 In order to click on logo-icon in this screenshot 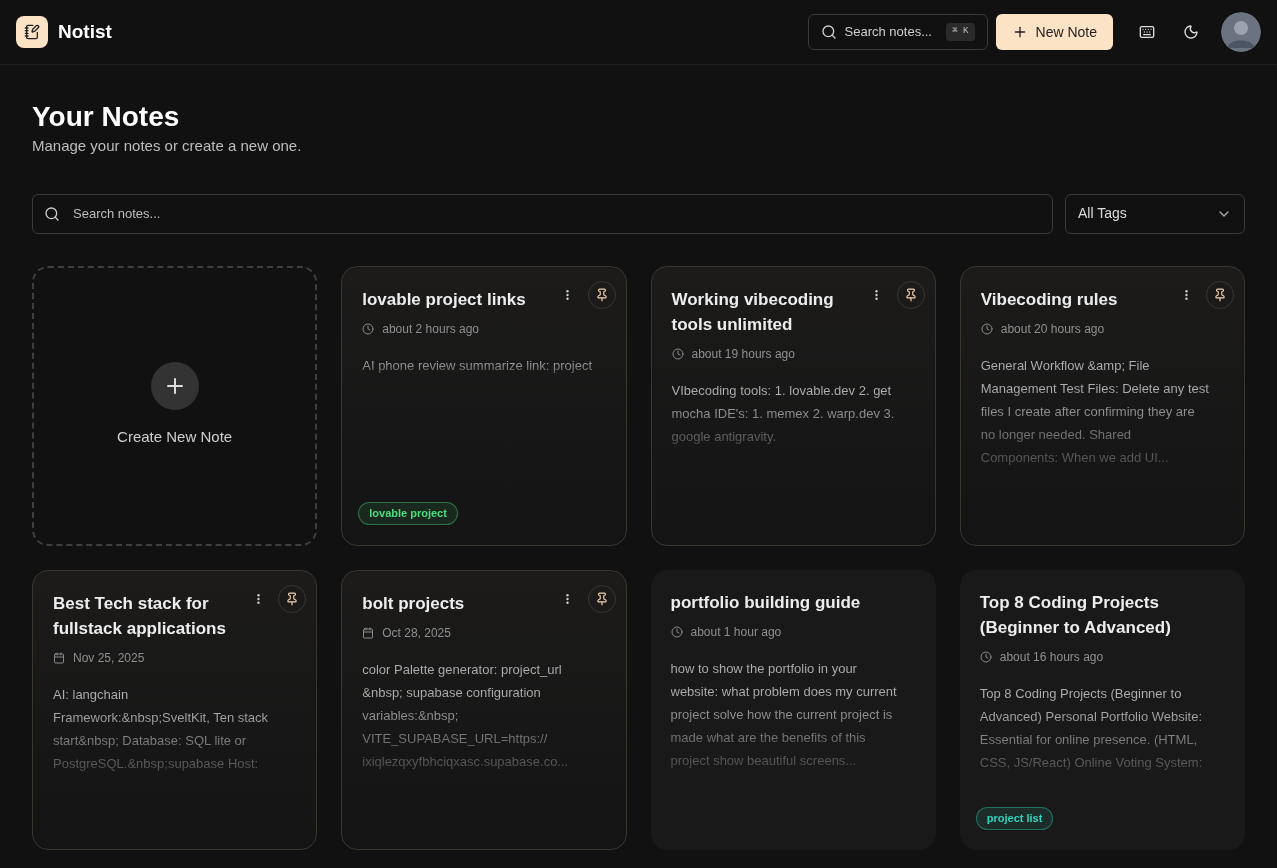, I will do `click(32, 32)`.